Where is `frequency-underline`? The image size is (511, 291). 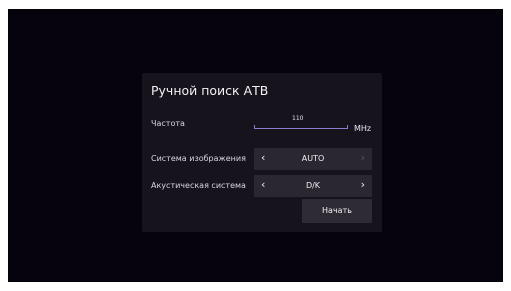 frequency-underline is located at coordinates (301, 128).